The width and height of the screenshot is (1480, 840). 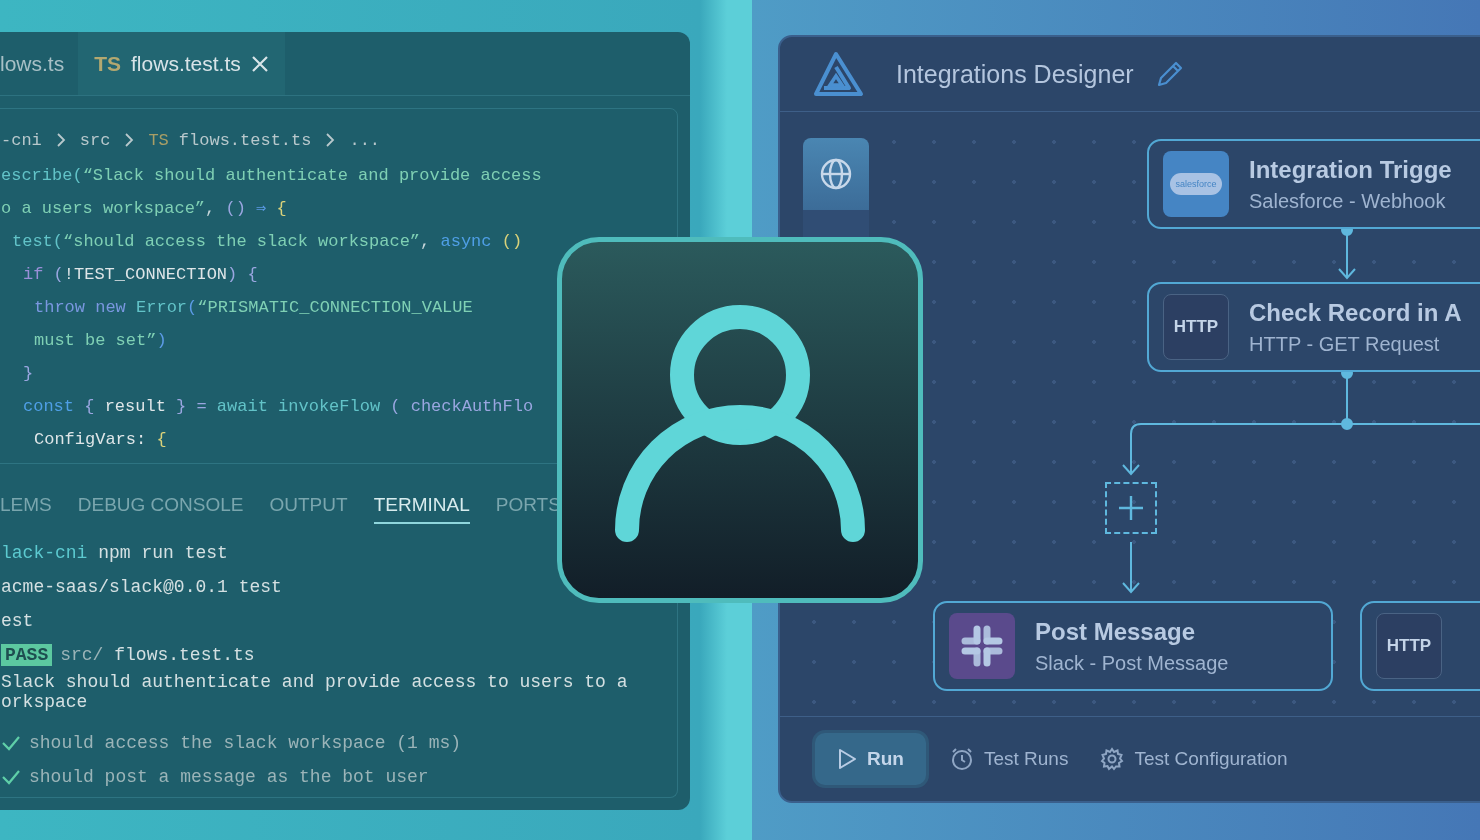 What do you see at coordinates (1132, 663) in the screenshot?
I see `step-subtitle: Slack - Post Message` at bounding box center [1132, 663].